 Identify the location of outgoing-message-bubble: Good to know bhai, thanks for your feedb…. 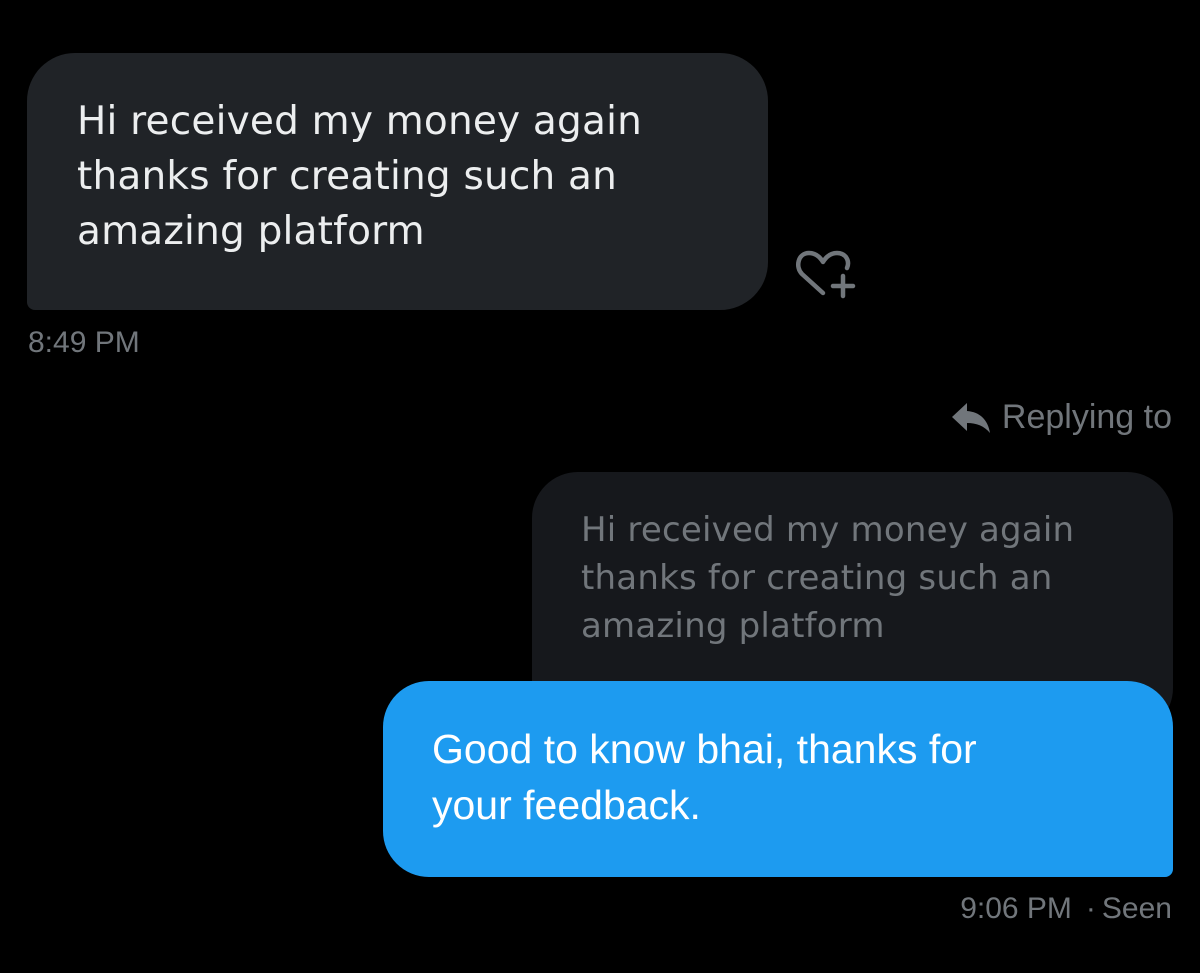
(778, 779).